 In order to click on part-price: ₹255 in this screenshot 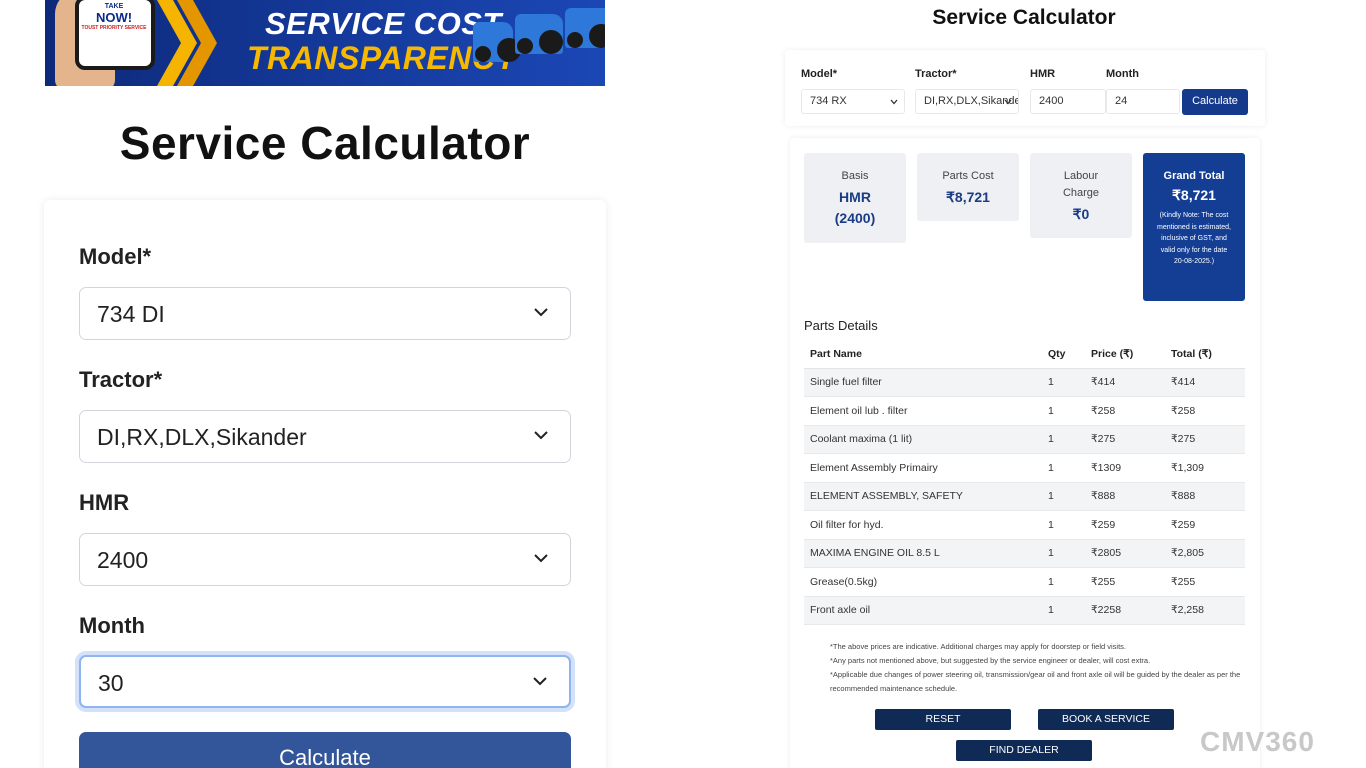, I will do `click(1125, 582)`.